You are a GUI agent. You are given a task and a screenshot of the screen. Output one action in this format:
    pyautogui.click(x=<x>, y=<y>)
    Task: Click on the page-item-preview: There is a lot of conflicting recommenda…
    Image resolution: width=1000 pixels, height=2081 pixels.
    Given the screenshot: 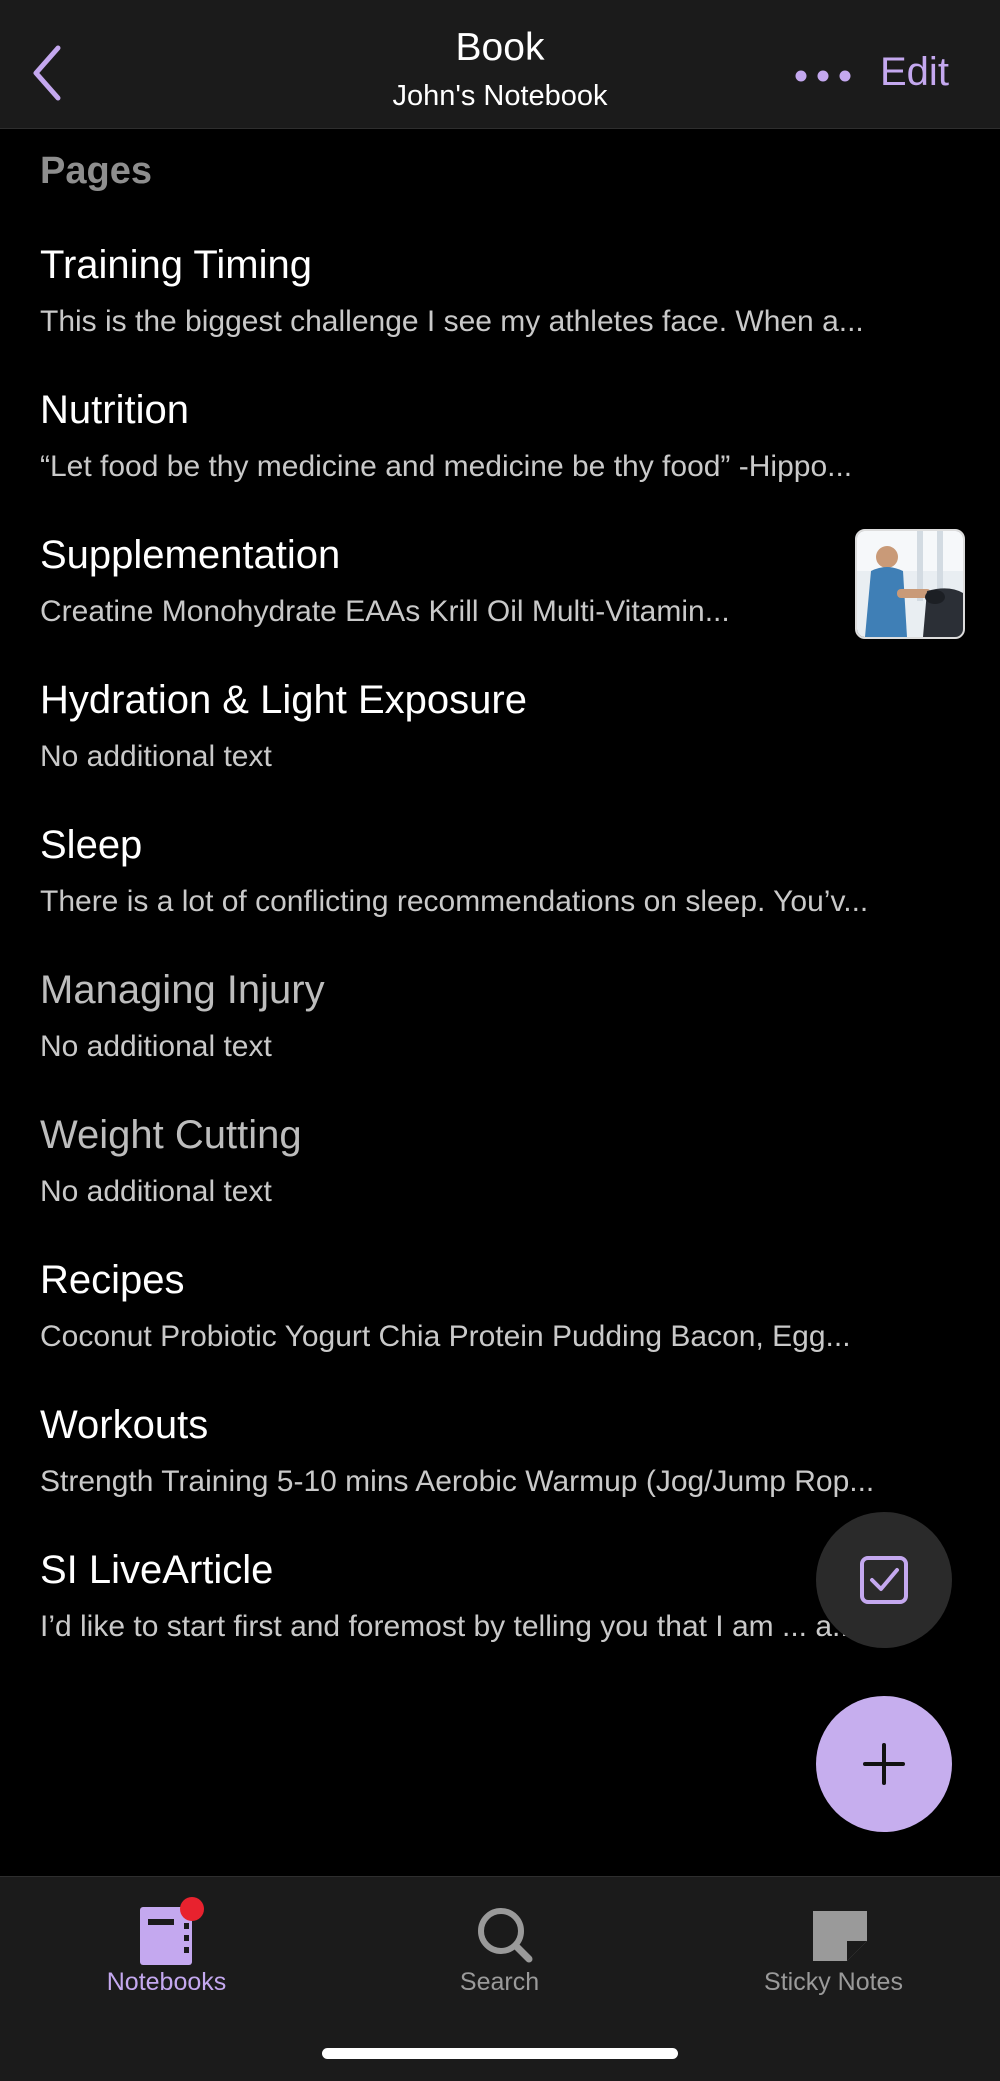 What is the action you would take?
    pyautogui.click(x=454, y=901)
    